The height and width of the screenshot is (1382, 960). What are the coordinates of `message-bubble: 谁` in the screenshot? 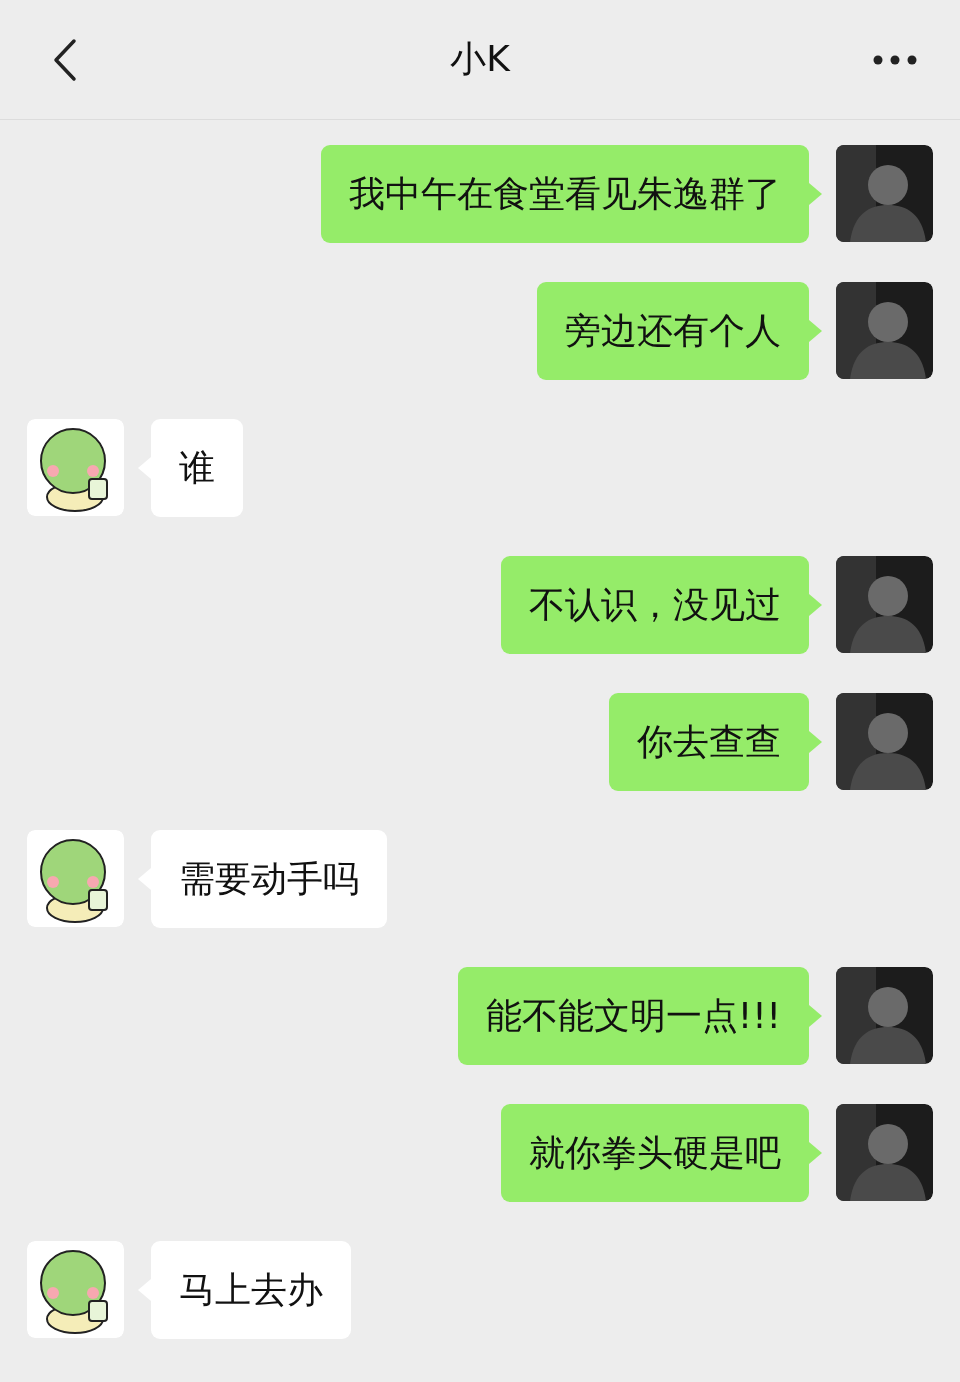 It's located at (197, 468).